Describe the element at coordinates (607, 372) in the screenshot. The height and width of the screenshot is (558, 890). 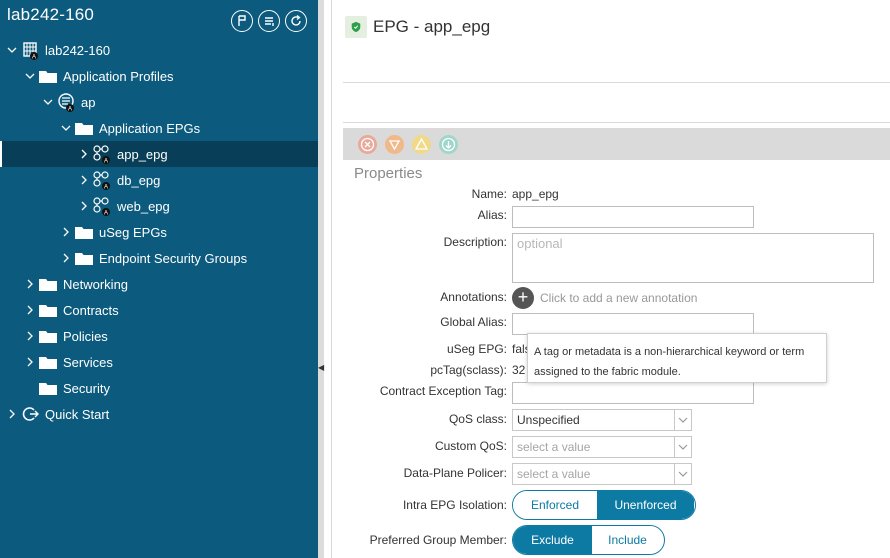
I see `tooltip-line: assigned to the fabric module.` at that location.